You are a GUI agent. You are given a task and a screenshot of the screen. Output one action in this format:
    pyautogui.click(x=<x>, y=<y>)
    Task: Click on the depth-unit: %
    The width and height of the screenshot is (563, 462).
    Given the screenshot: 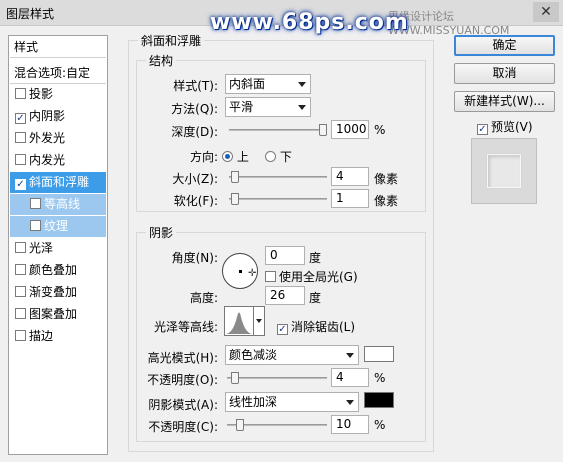 What is the action you would take?
    pyautogui.click(x=380, y=130)
    